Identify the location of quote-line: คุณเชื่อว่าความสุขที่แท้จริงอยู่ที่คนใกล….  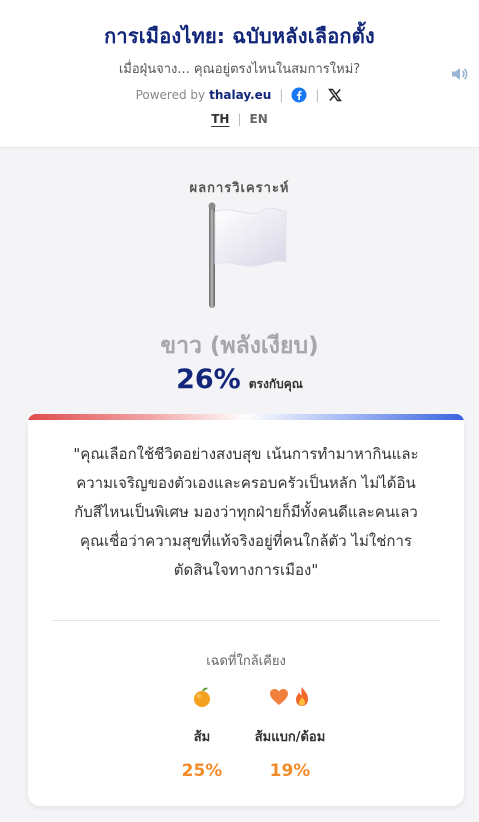
(246, 541).